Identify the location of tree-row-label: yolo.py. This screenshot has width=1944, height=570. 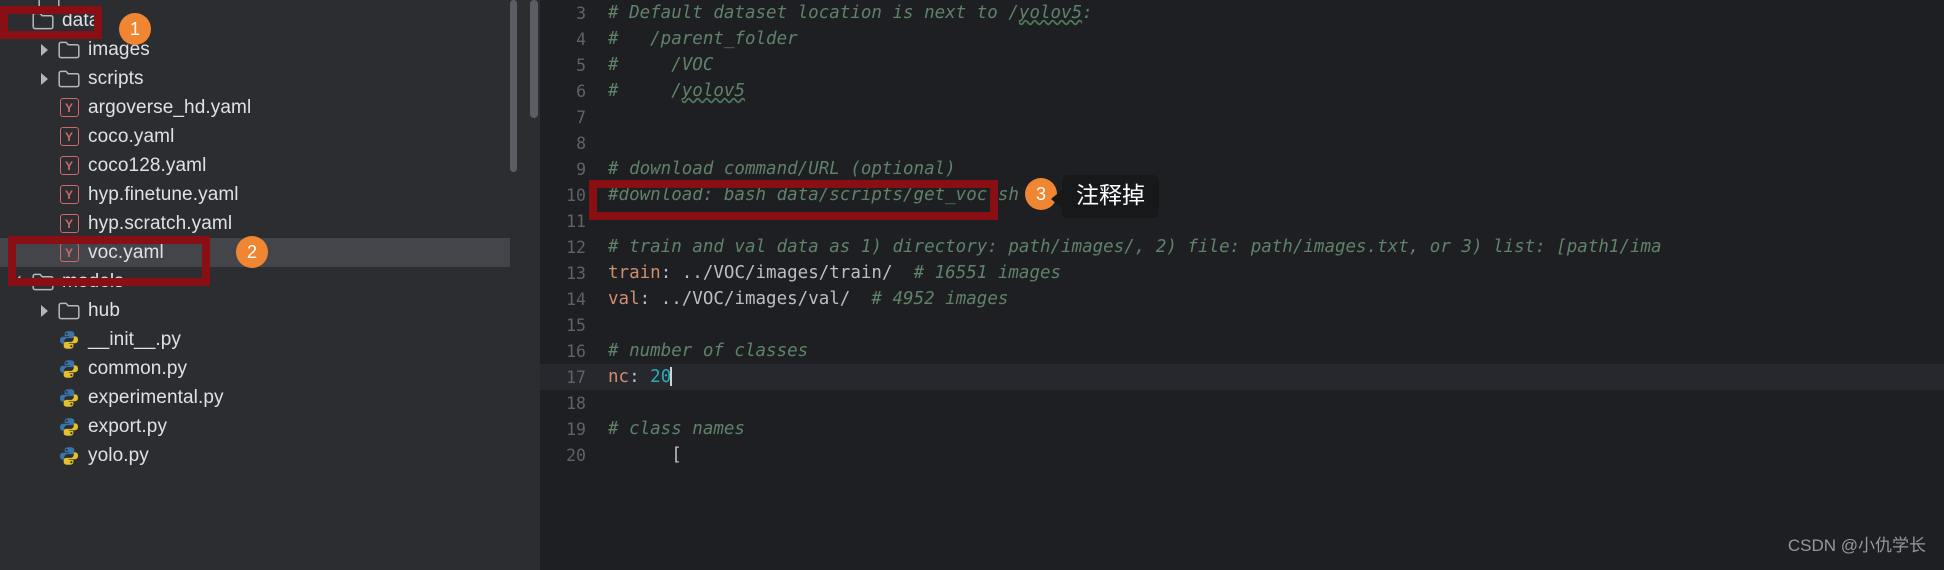
(118, 455).